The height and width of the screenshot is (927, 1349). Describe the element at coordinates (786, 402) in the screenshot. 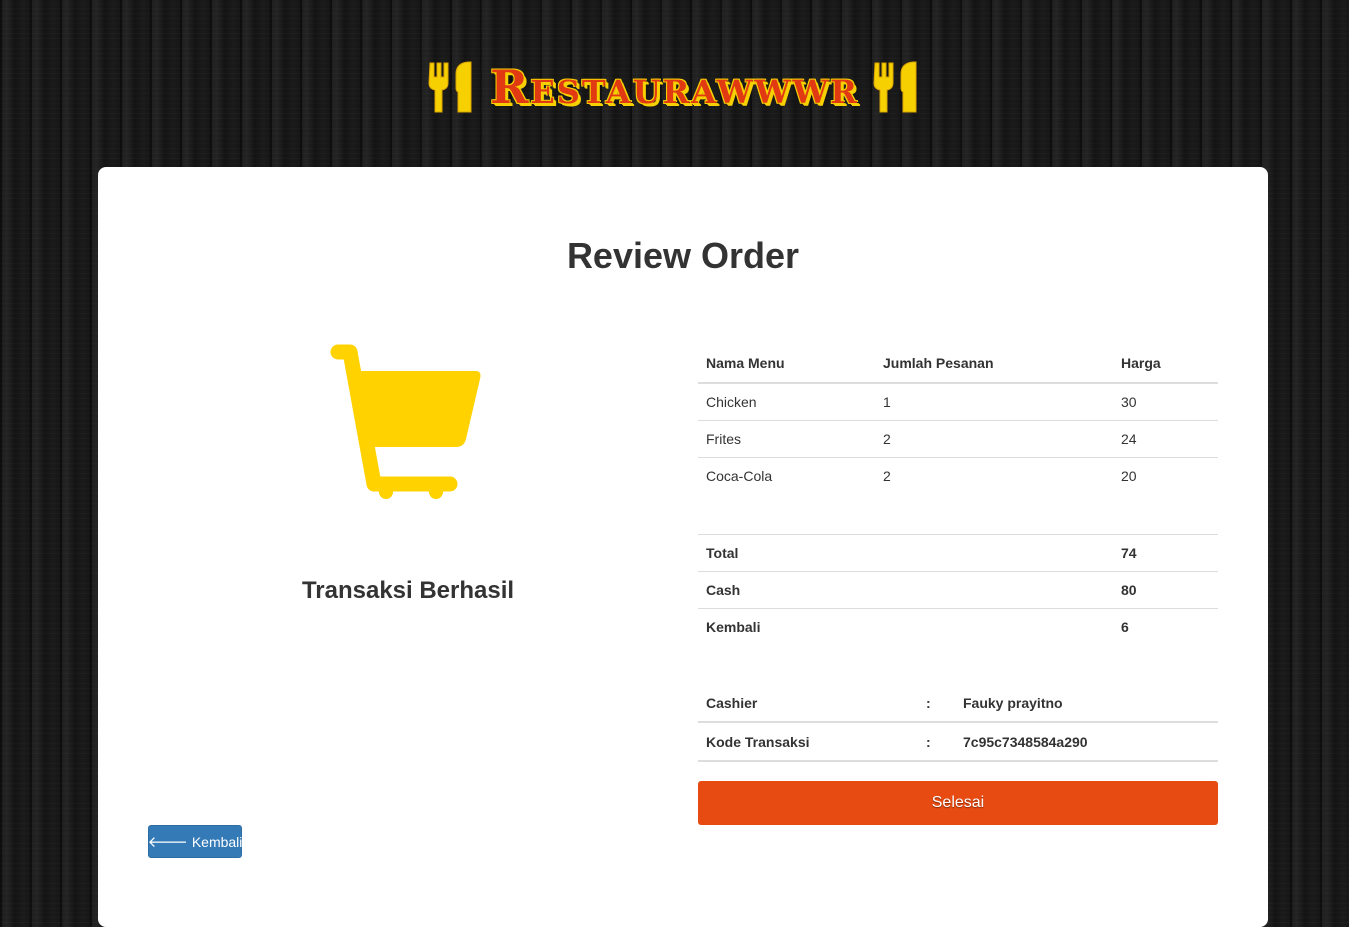

I see `menu-name-cell: Chicken` at that location.